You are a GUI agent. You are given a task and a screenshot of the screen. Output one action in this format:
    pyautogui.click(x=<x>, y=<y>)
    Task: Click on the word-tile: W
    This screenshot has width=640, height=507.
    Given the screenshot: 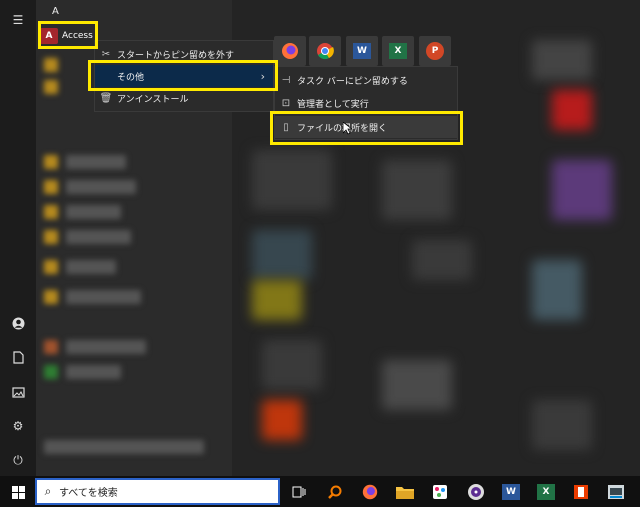 What is the action you would take?
    pyautogui.click(x=362, y=51)
    